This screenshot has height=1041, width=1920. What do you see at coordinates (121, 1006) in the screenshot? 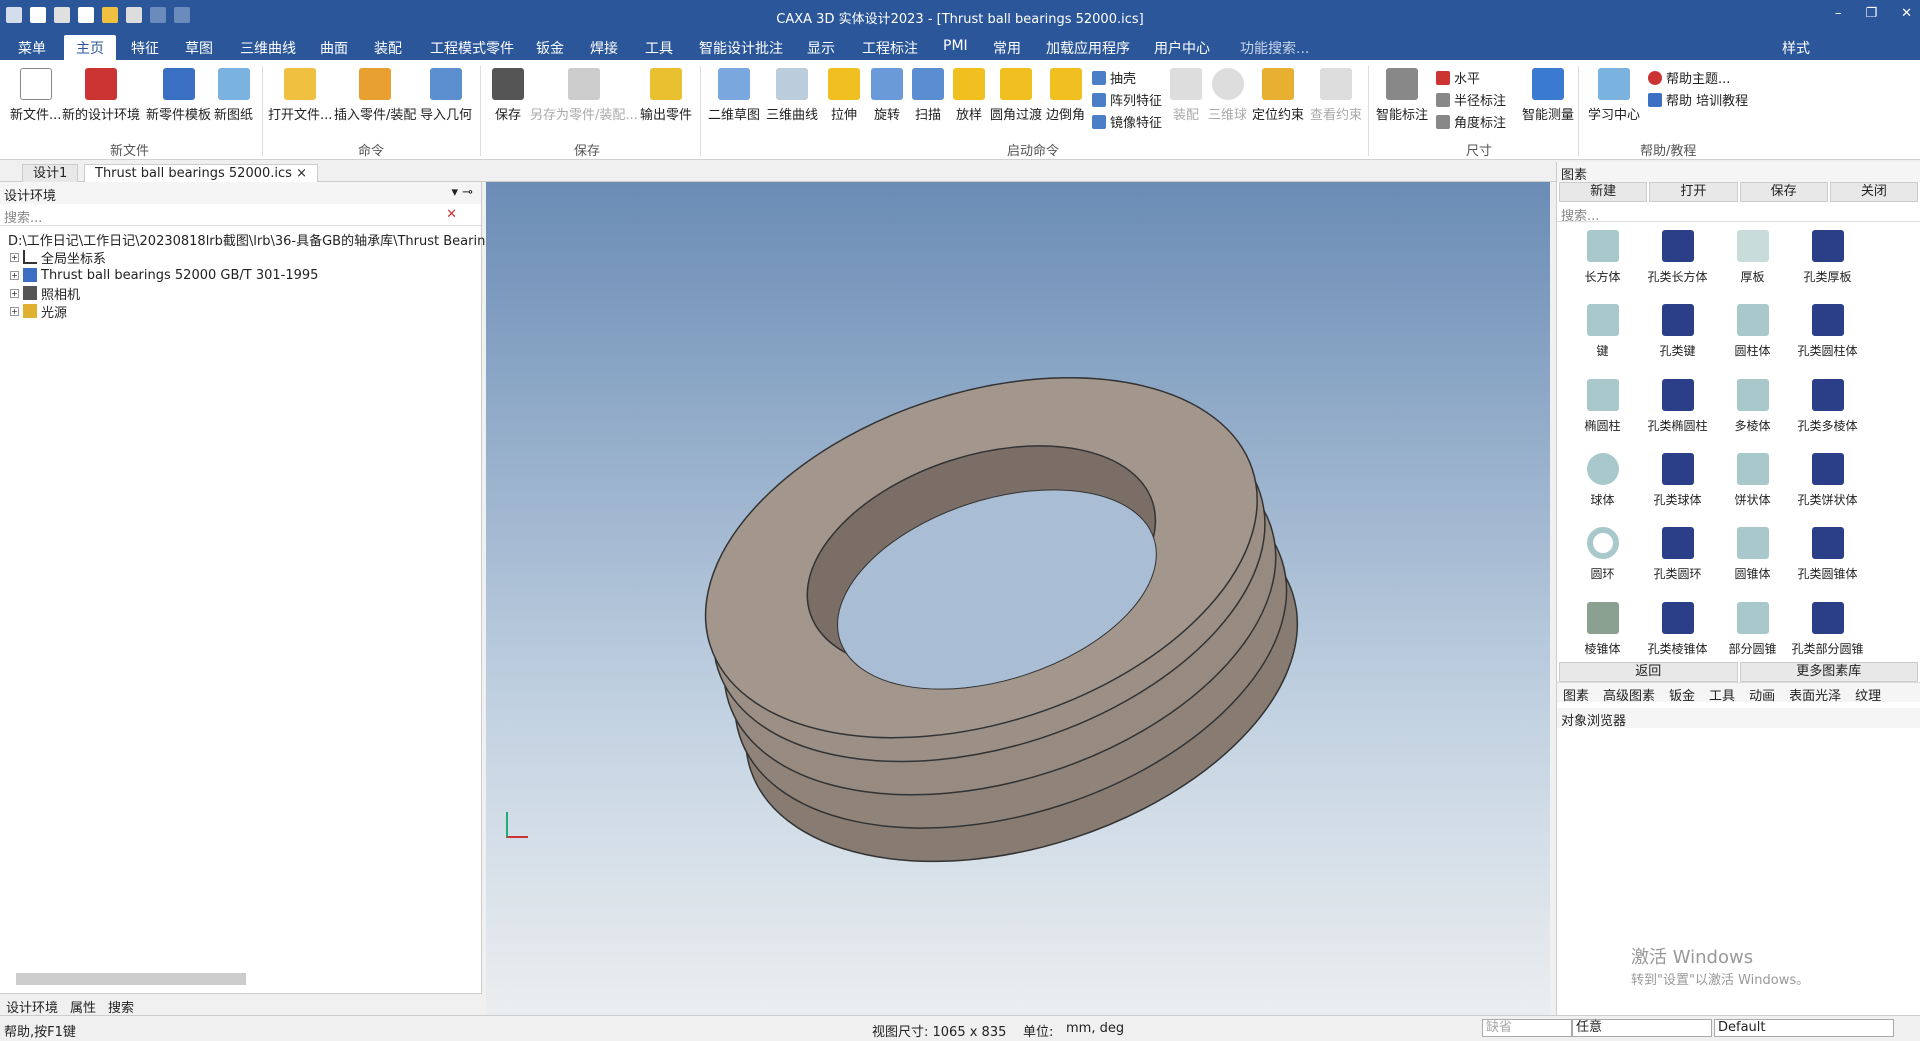
I see `tab-search: 搜索` at bounding box center [121, 1006].